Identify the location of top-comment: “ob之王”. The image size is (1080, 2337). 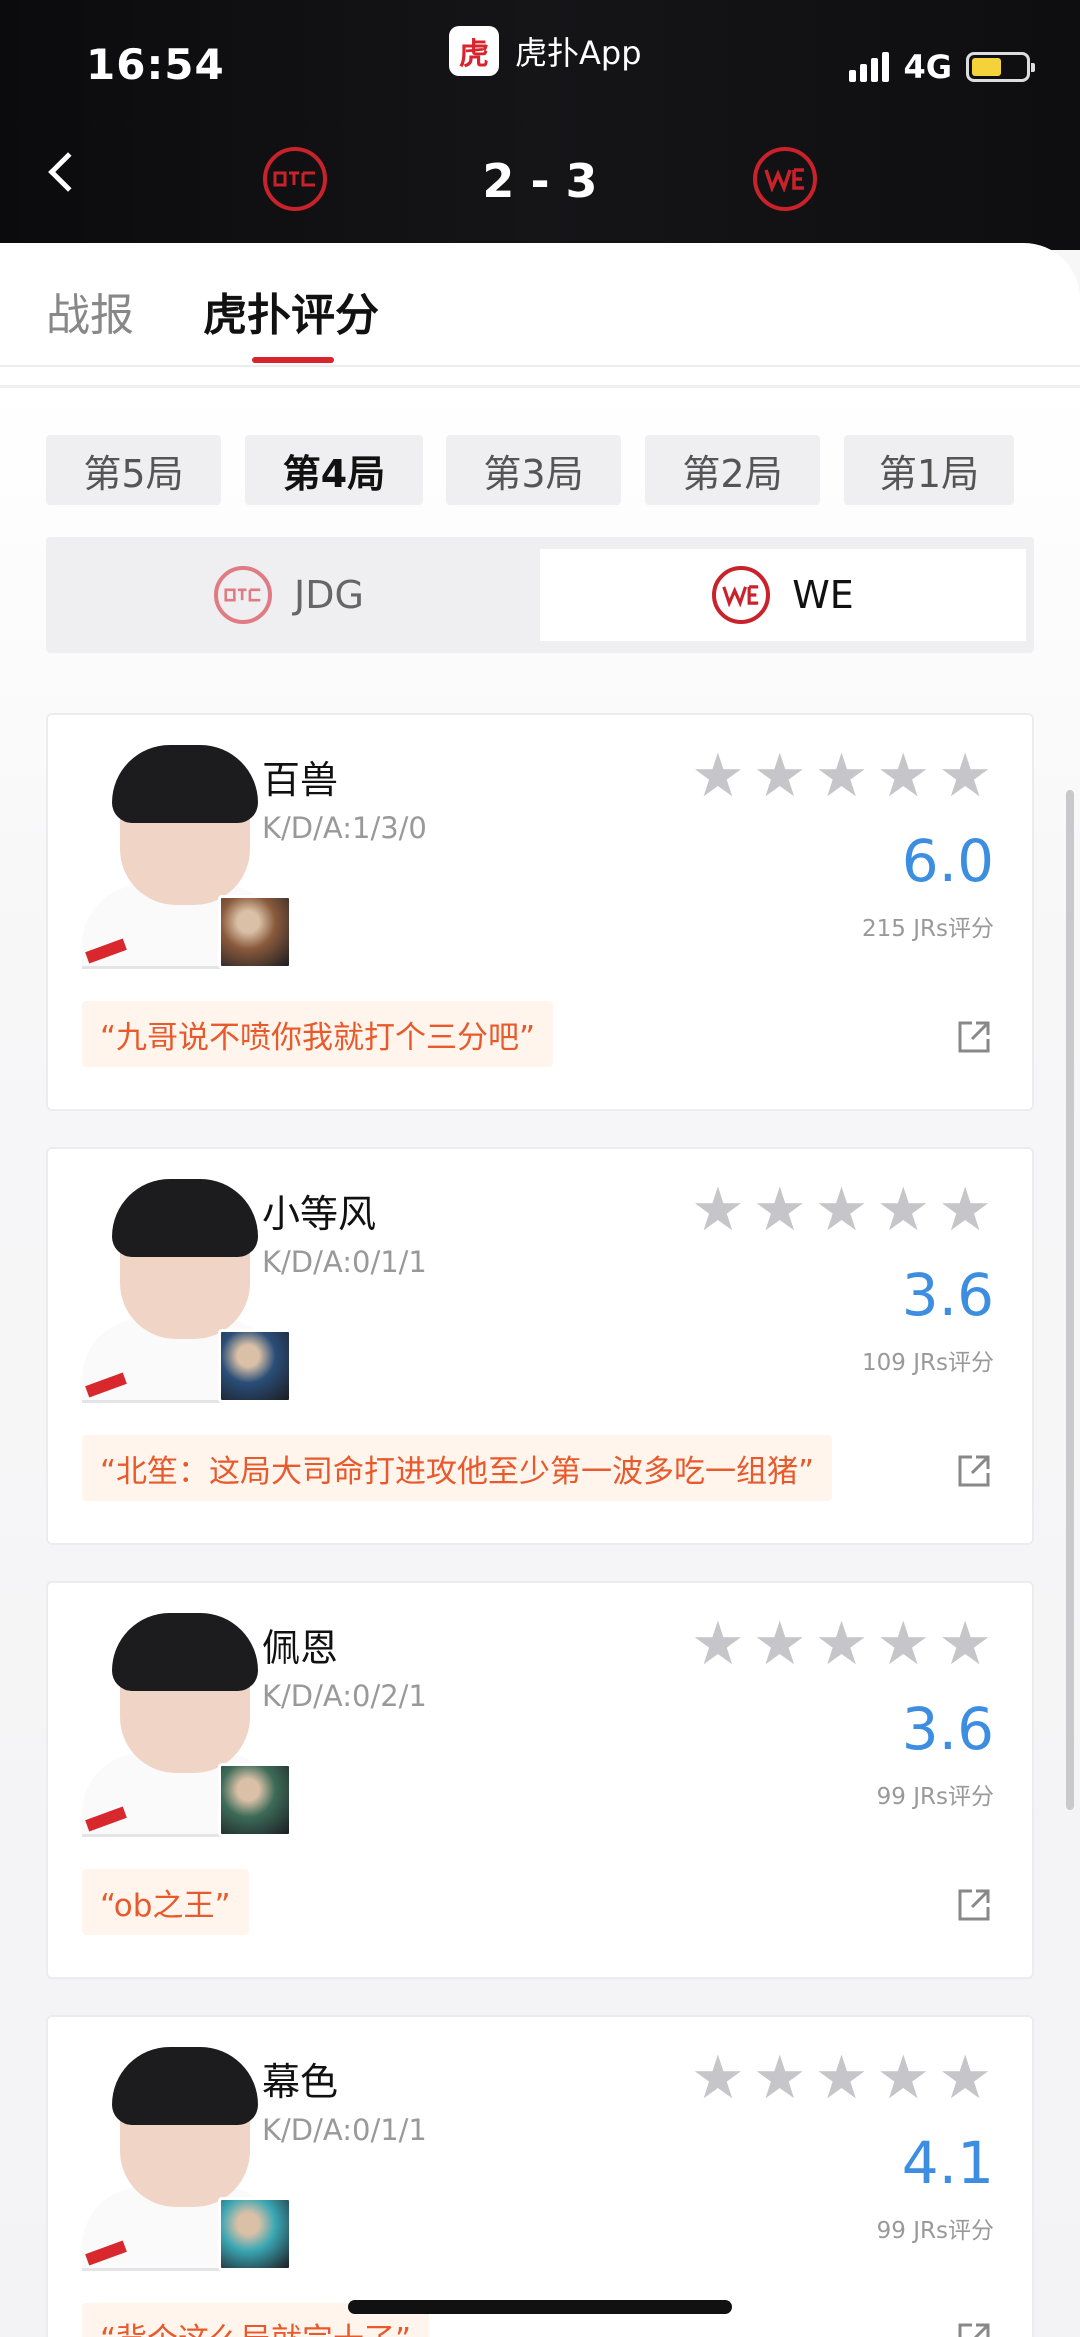
(165, 1902).